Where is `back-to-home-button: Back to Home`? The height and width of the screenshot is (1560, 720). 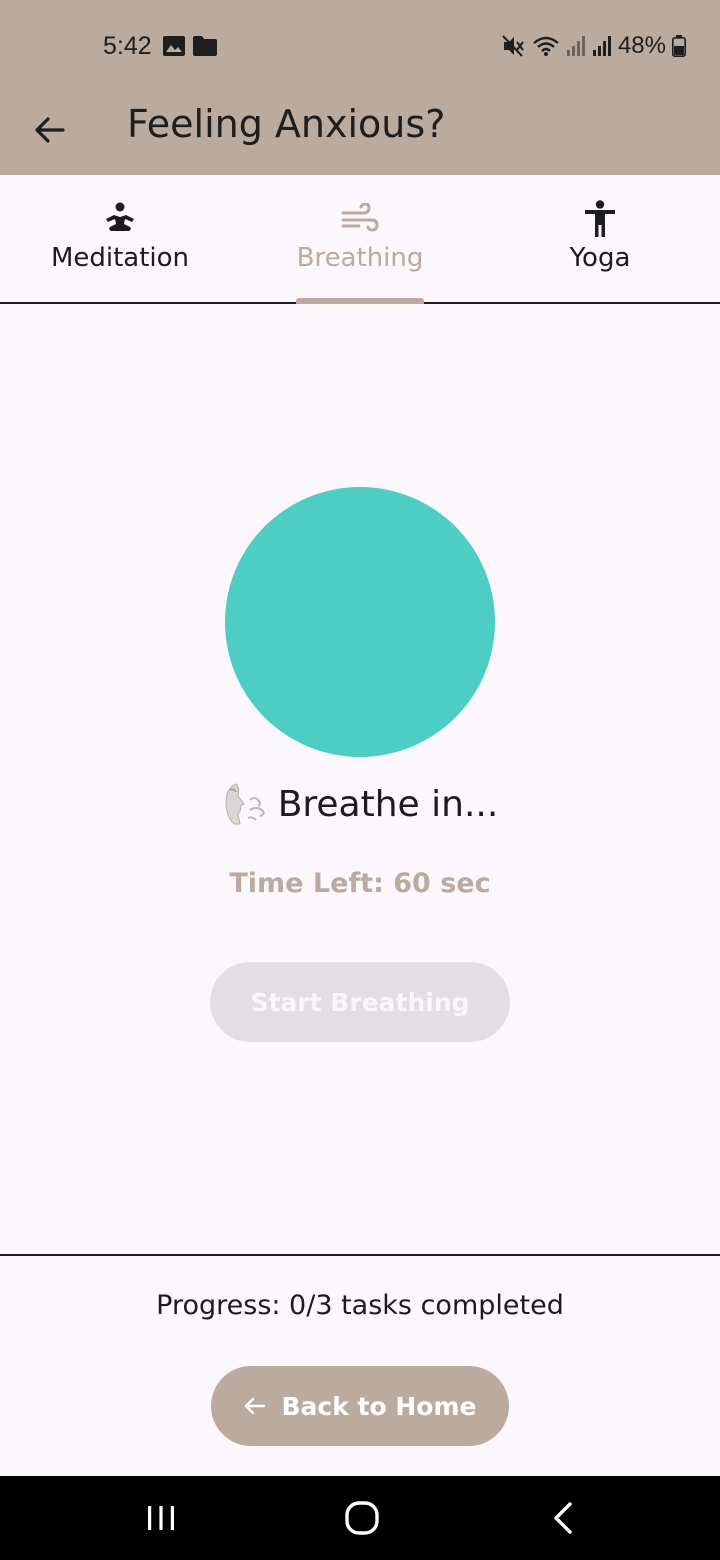
back-to-home-button: Back to Home is located at coordinates (360, 1406).